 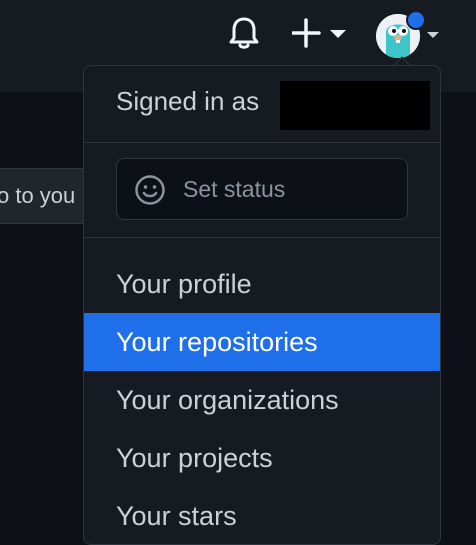 I want to click on menu-item-your-repositories: Your repositories, so click(x=262, y=342).